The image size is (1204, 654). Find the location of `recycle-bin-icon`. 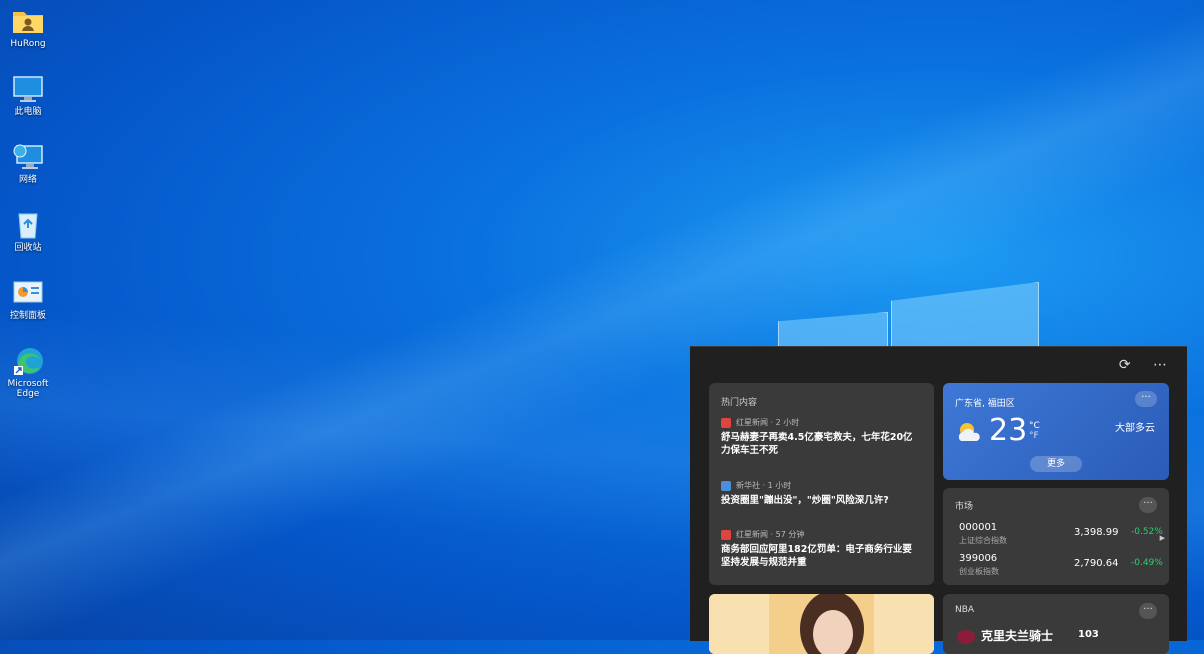

recycle-bin-icon is located at coordinates (28, 225).